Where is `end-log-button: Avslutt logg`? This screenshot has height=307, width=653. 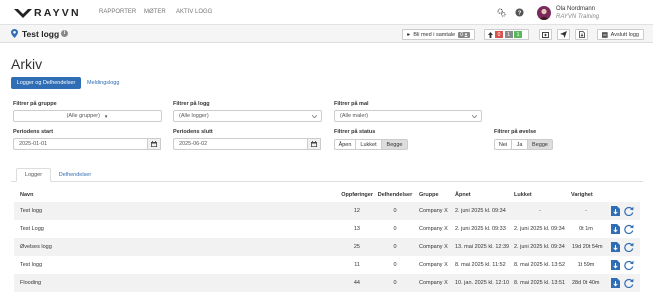 end-log-button: Avslutt logg is located at coordinates (620, 34).